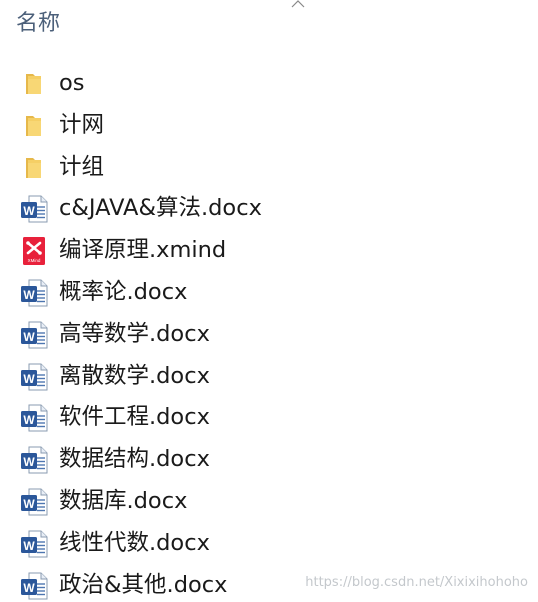  Describe the element at coordinates (134, 333) in the screenshot. I see `file-name: 高等数学.docx` at that location.